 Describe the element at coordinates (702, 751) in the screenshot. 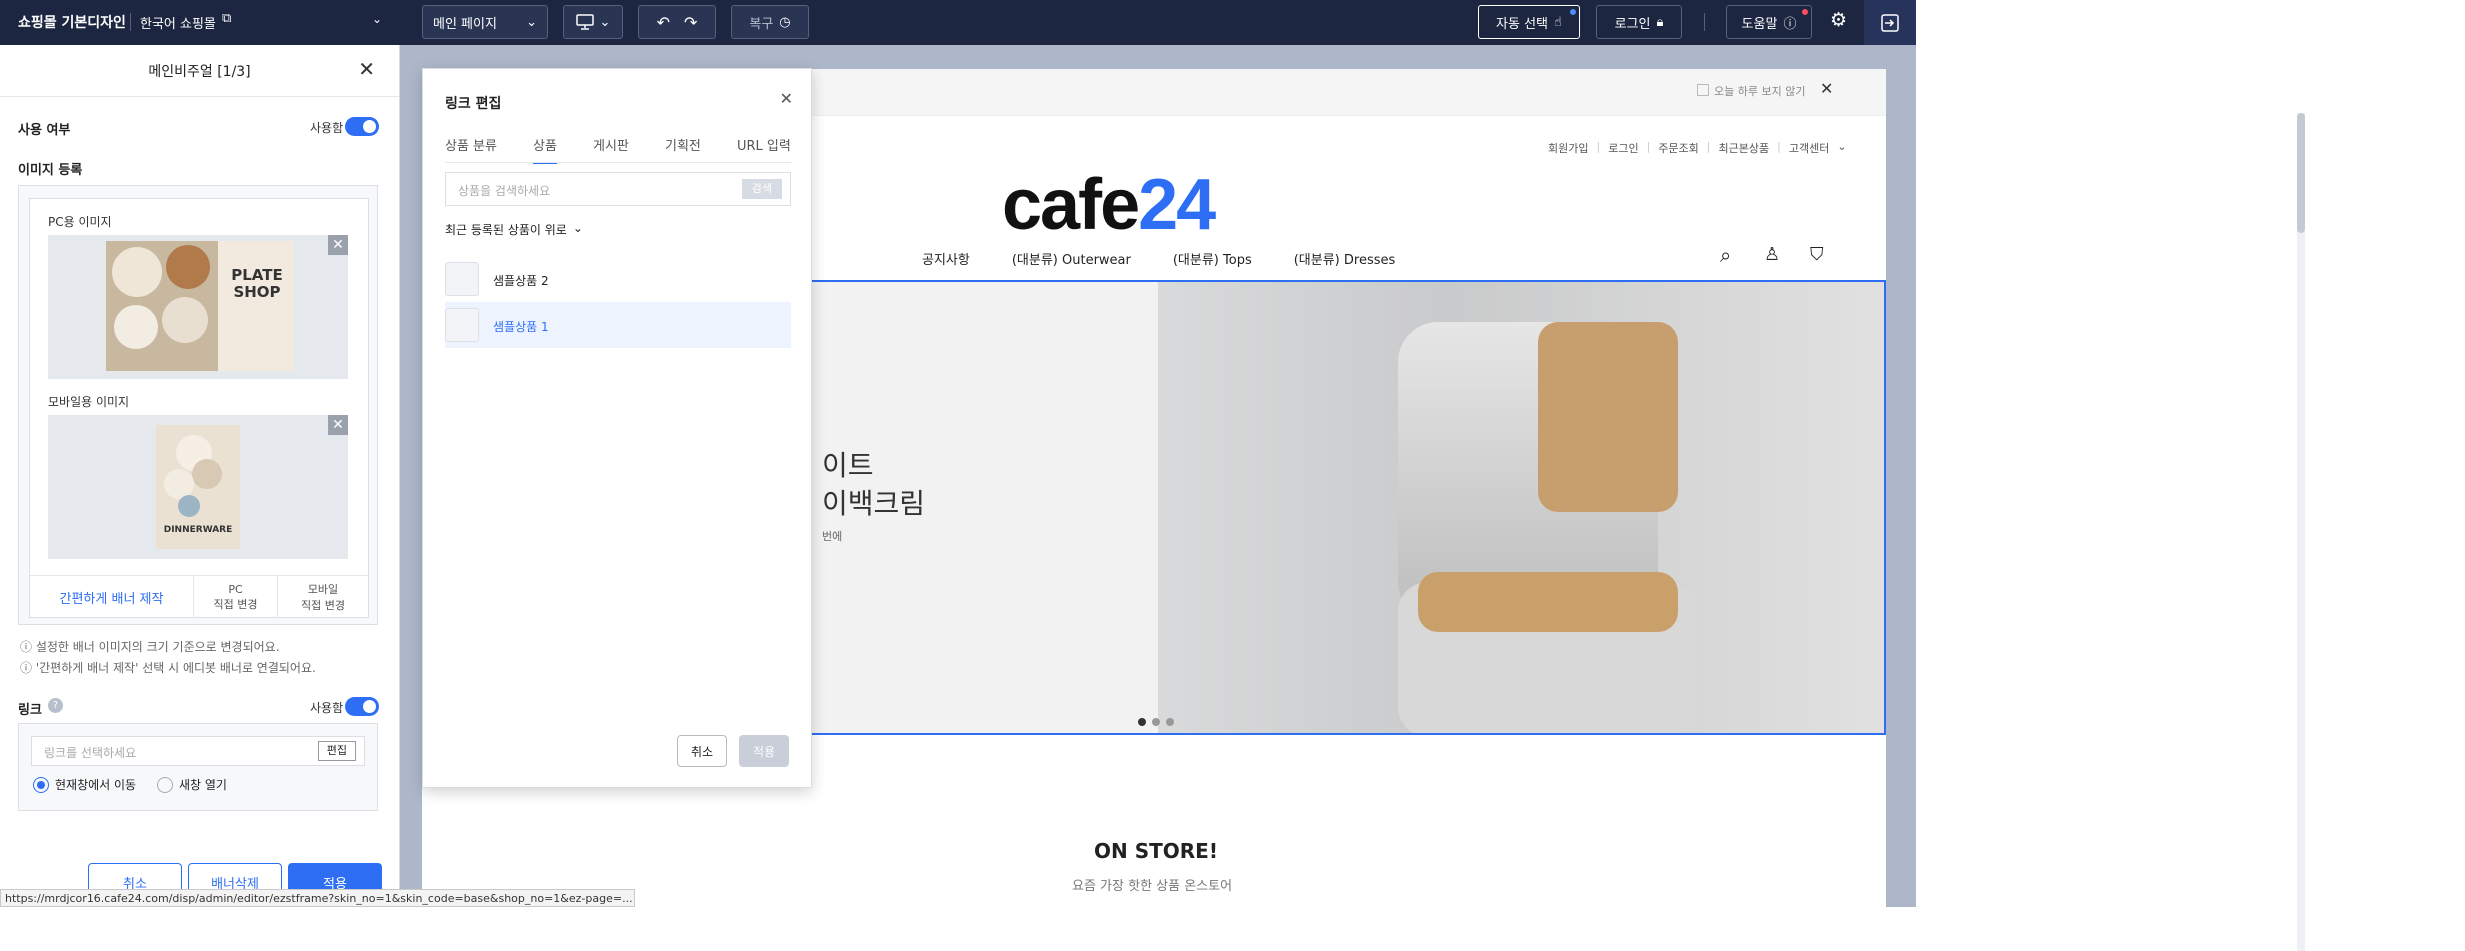

I see `modal-cancel-button: 취소` at that location.